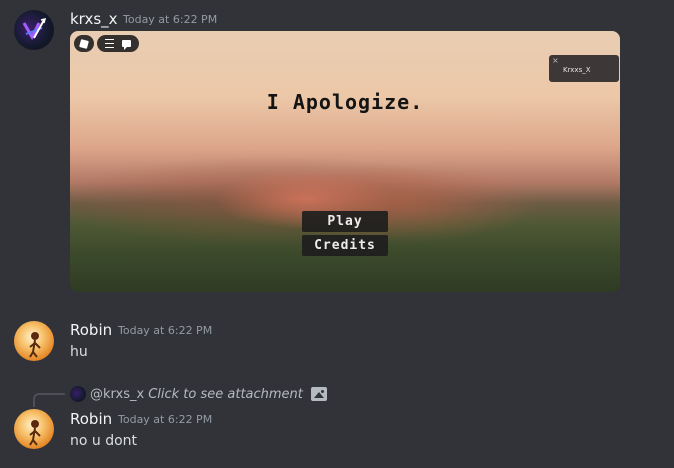 Image resolution: width=674 pixels, height=468 pixels. Describe the element at coordinates (49, 400) in the screenshot. I see `reply-spine` at that location.